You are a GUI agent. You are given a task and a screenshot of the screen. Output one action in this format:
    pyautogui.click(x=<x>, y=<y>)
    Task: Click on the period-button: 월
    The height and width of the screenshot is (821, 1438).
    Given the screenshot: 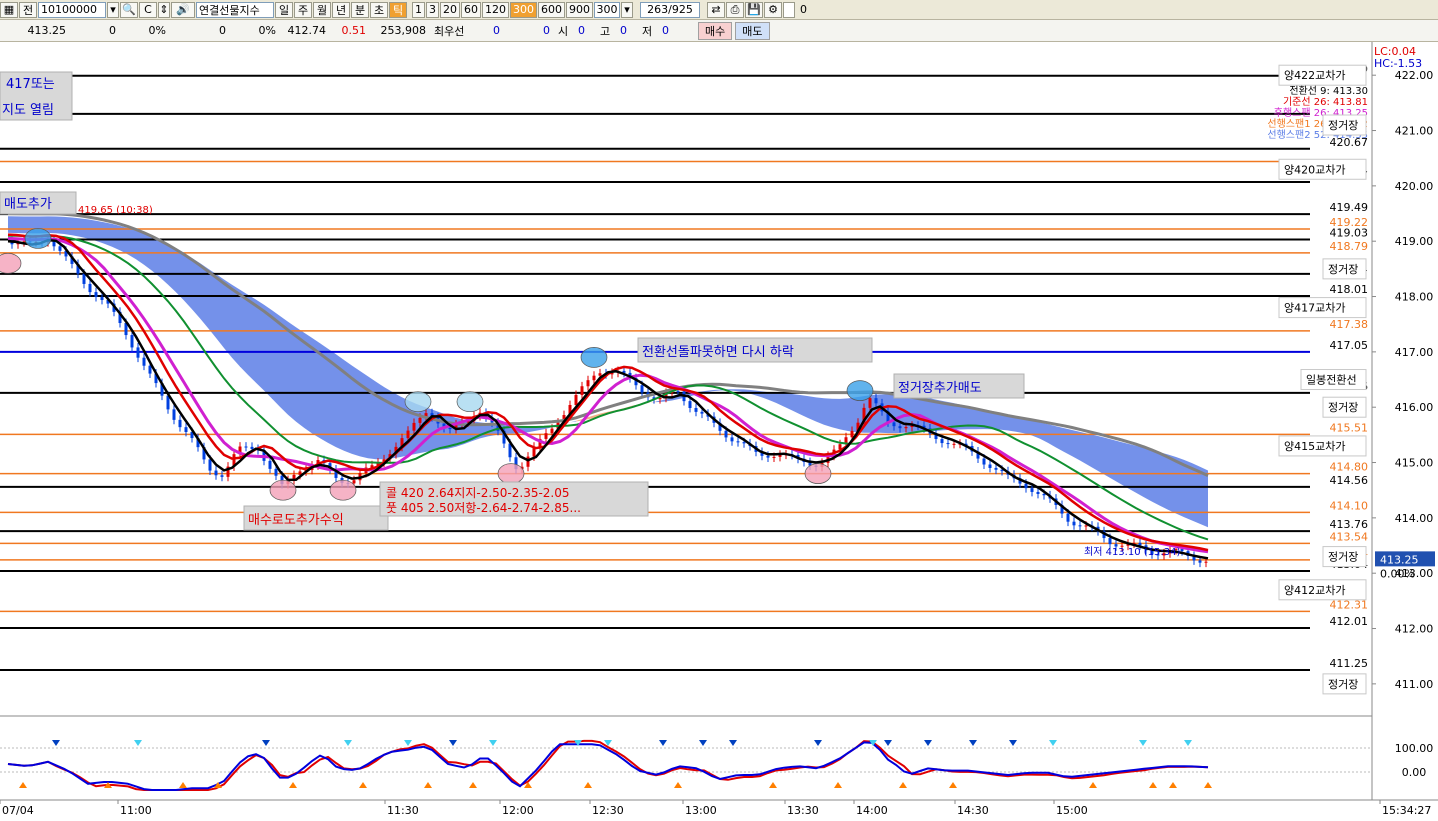 What is the action you would take?
    pyautogui.click(x=322, y=9)
    